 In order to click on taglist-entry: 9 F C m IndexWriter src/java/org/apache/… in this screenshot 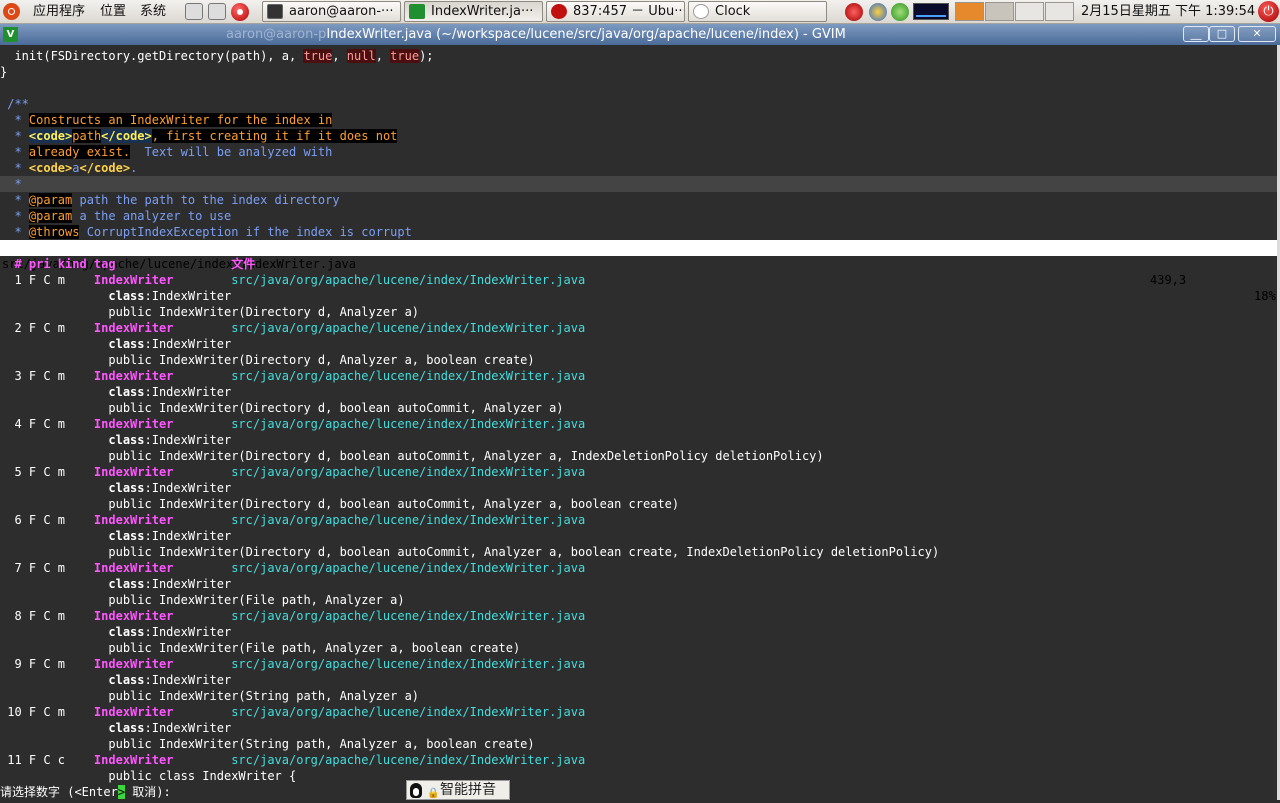, I will do `click(293, 664)`.